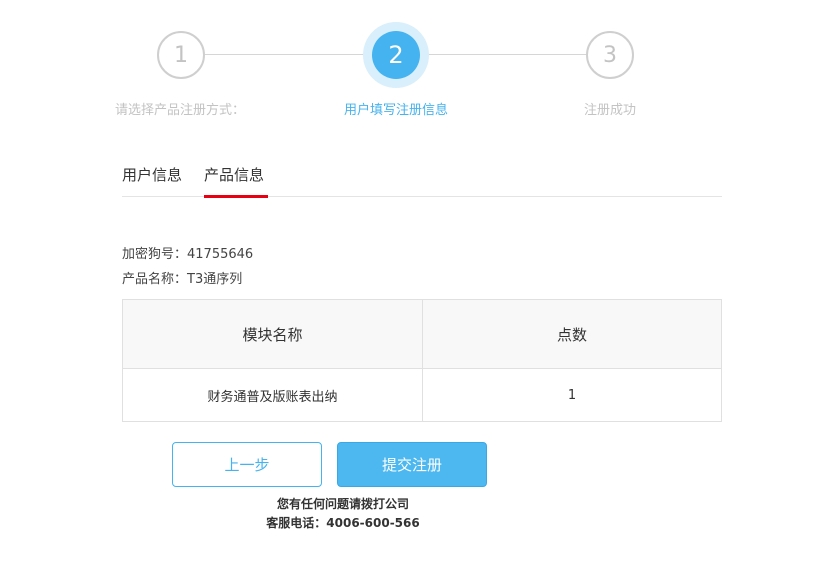 Image resolution: width=819 pixels, height=581 pixels. What do you see at coordinates (247, 464) in the screenshot?
I see `previous-step-button: 上一步` at bounding box center [247, 464].